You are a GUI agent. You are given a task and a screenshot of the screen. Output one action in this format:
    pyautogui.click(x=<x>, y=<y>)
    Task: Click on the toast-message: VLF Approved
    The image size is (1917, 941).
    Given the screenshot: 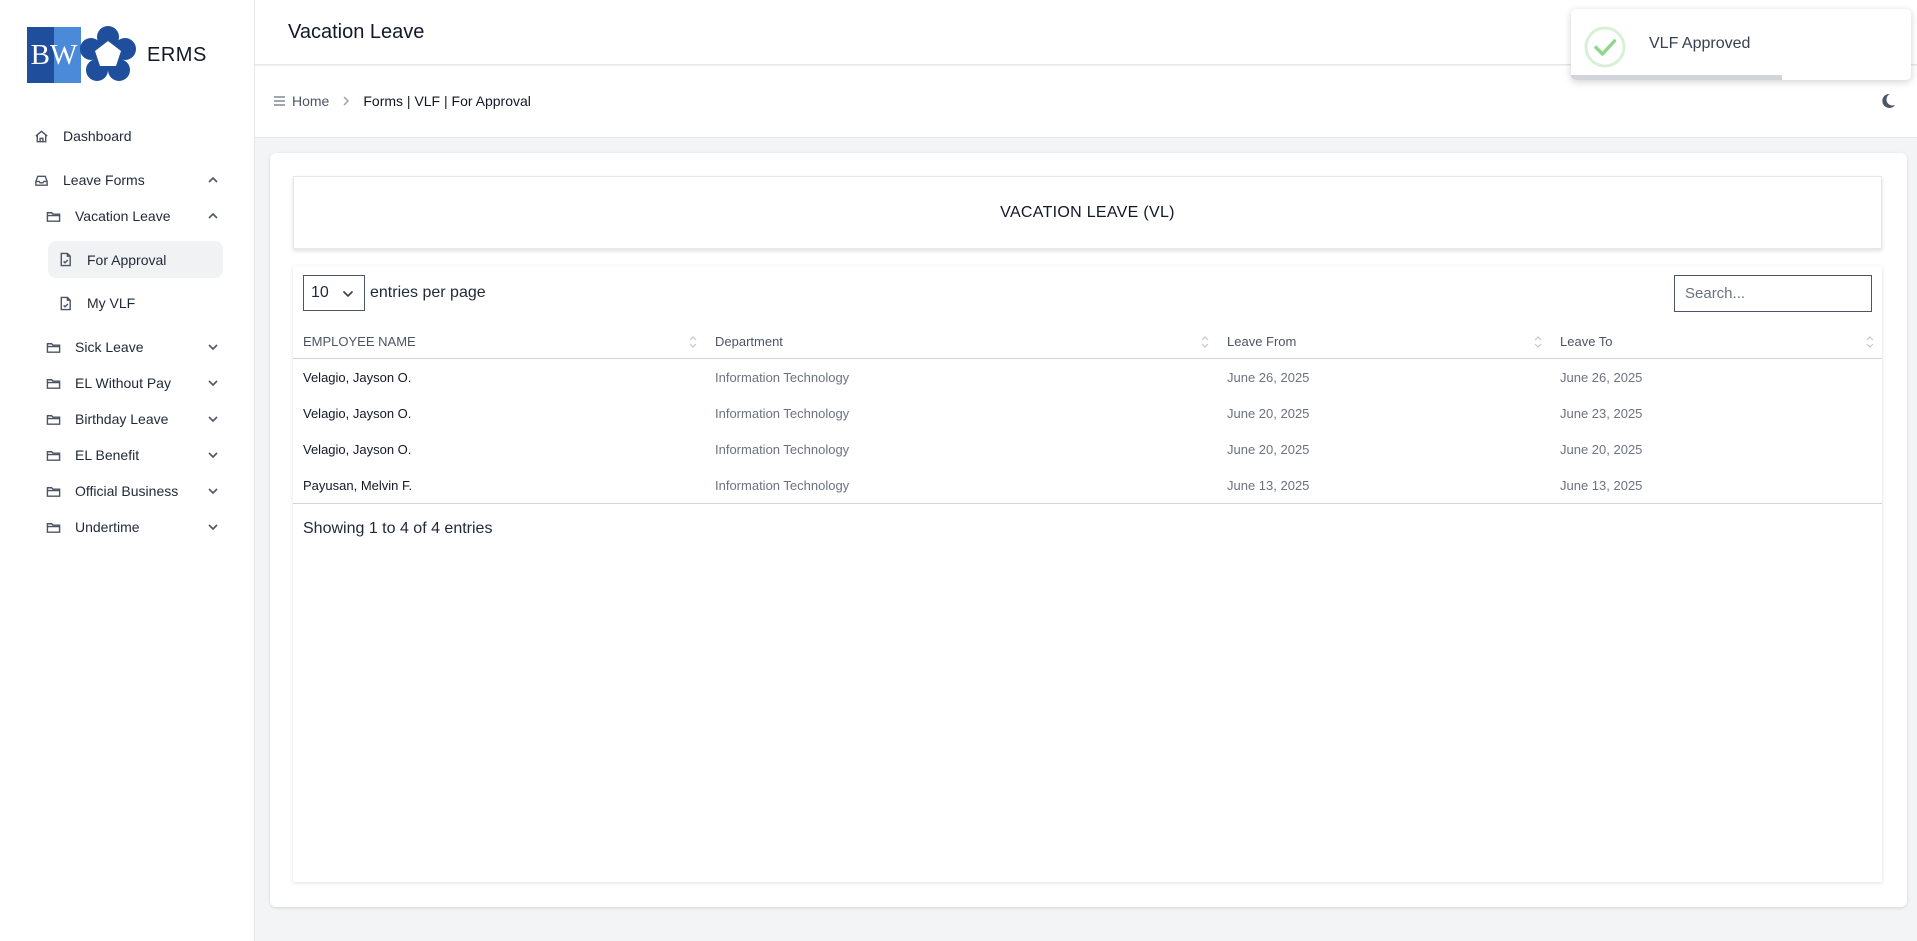 What is the action you would take?
    pyautogui.click(x=1700, y=43)
    